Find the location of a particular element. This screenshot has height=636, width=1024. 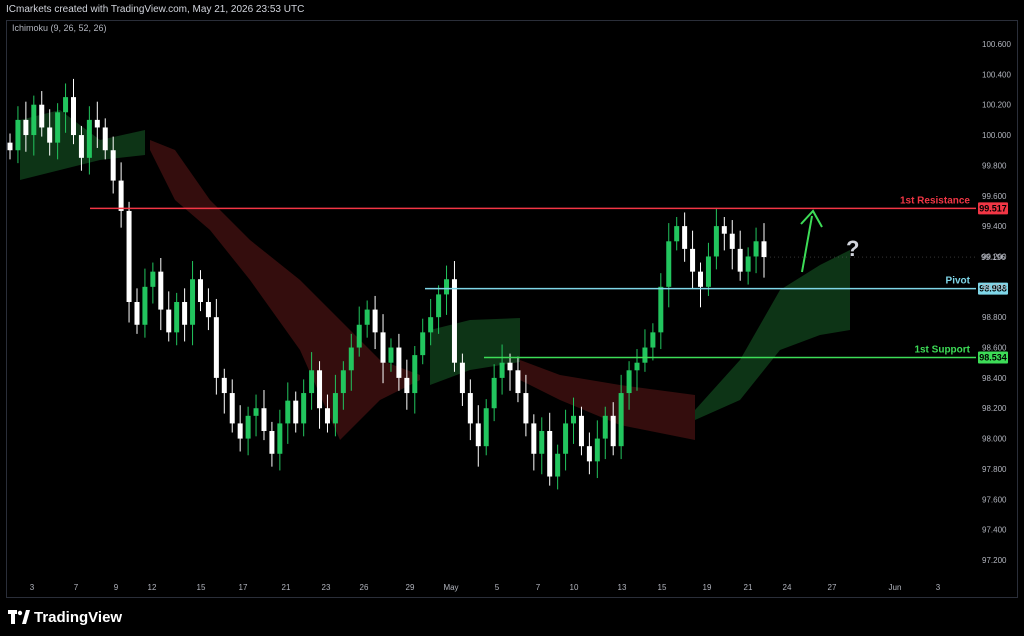

y-tick-label: 97.400 is located at coordinates (994, 530).